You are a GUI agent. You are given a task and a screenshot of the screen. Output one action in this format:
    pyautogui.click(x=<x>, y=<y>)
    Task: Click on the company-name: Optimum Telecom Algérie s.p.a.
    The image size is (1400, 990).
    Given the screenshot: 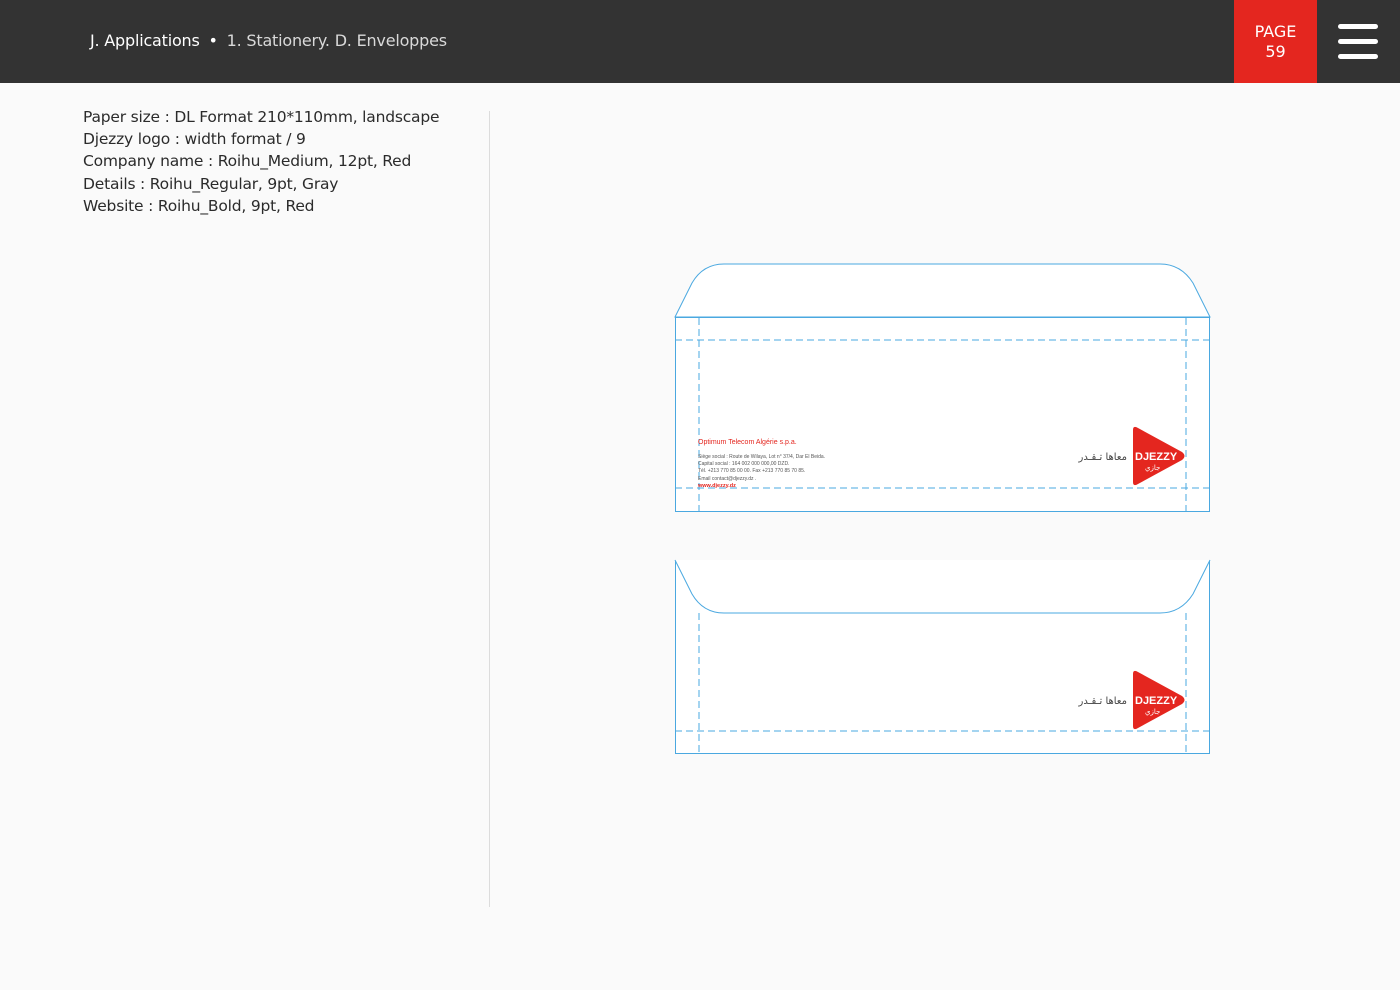 What is the action you would take?
    pyautogui.click(x=747, y=442)
    